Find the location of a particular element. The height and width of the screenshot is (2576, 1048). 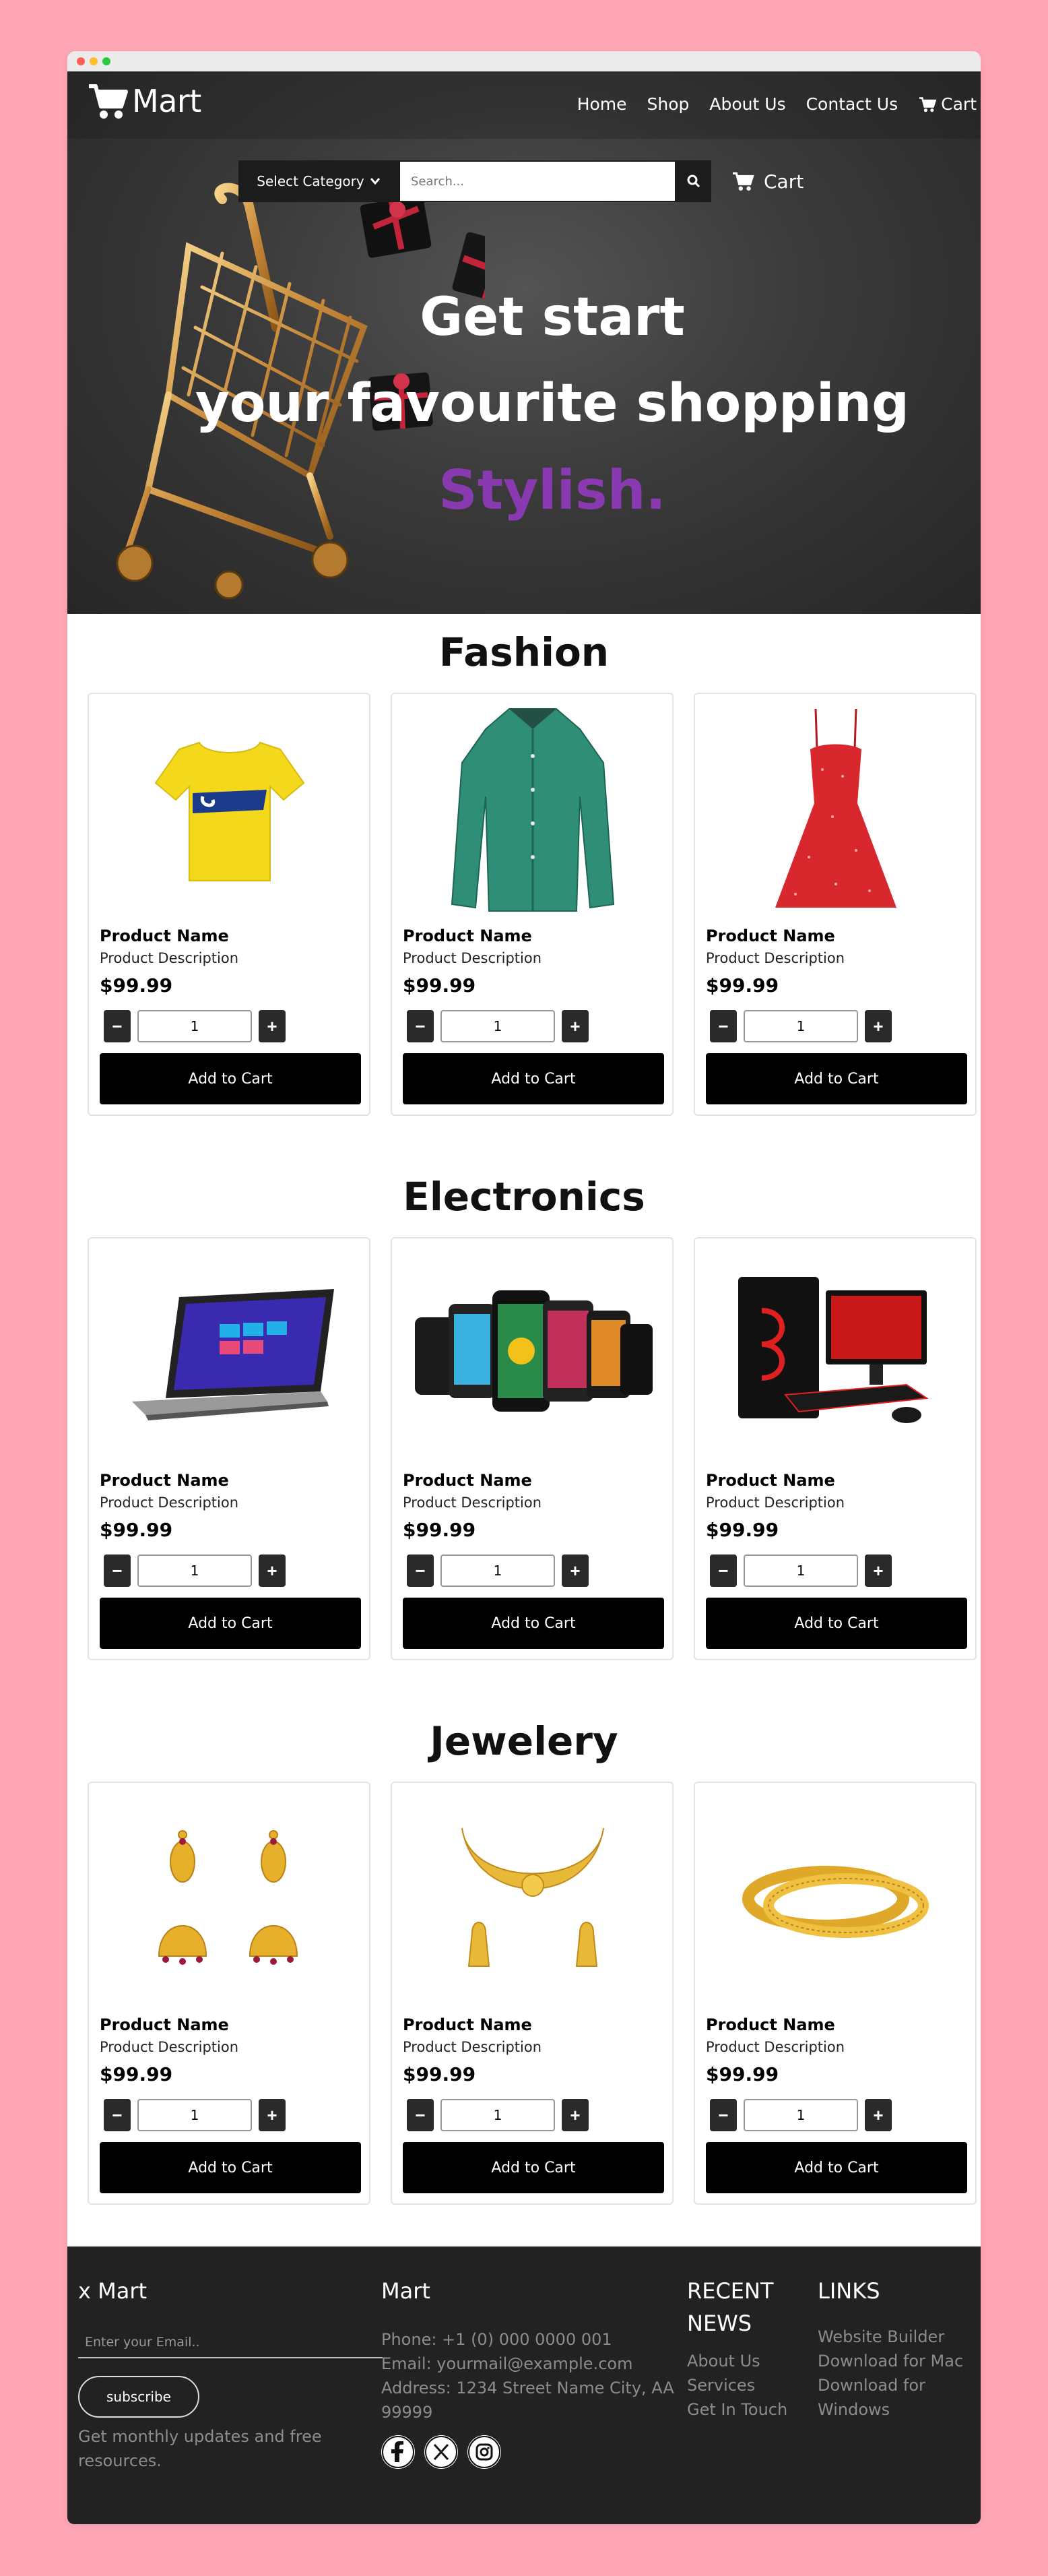

search-button is located at coordinates (693, 181).